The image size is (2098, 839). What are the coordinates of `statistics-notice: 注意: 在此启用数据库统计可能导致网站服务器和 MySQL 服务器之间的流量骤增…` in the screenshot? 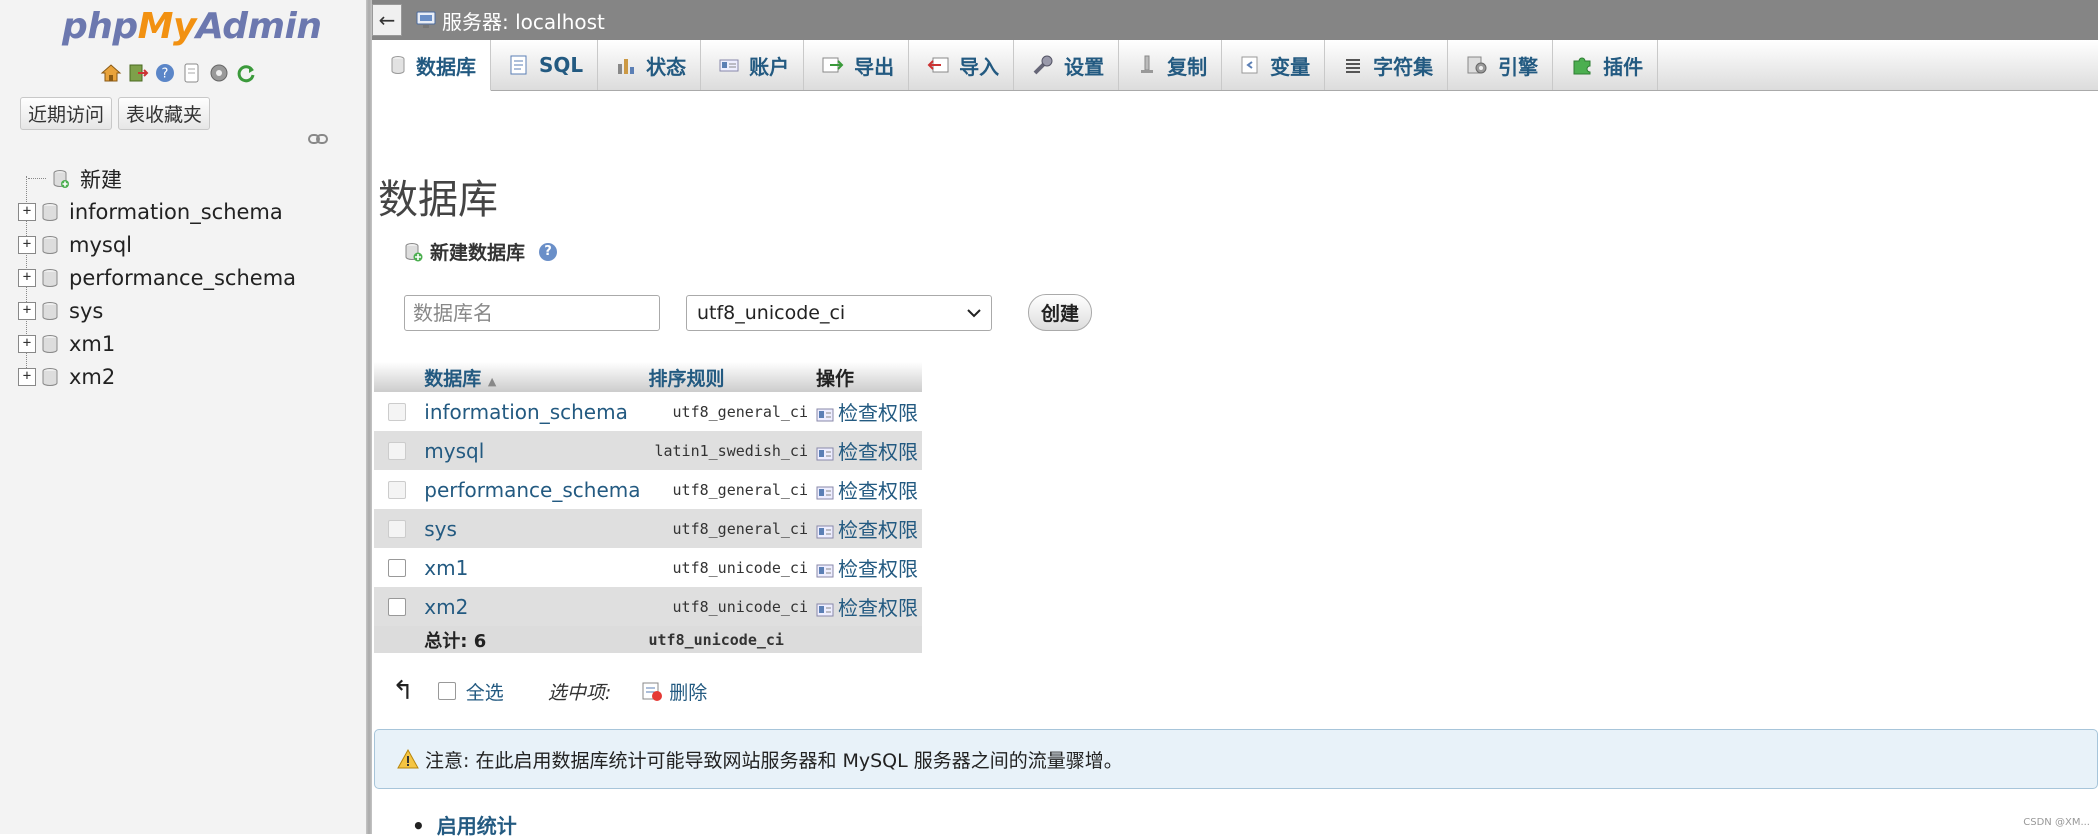 It's located at (1236, 759).